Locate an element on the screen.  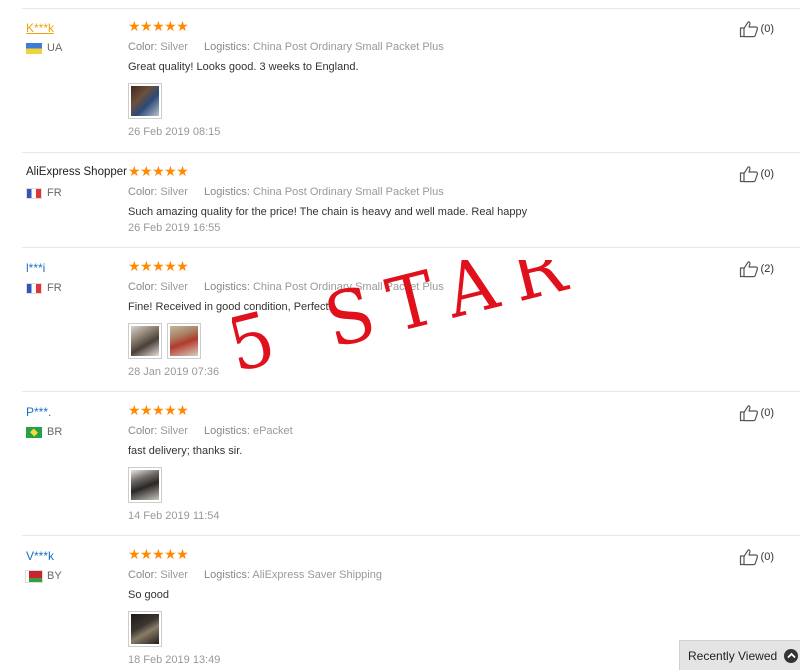
helpful-button: (2) is located at coordinates (756, 269).